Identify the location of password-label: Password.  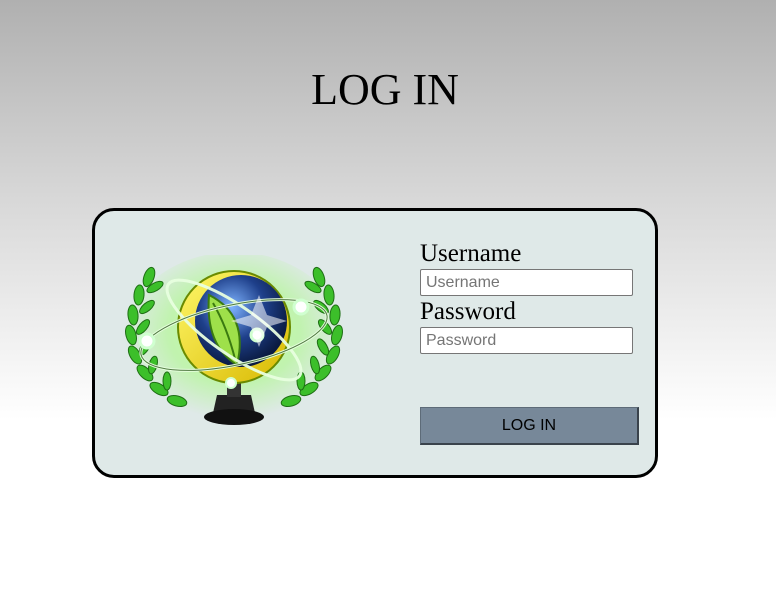
(468, 311).